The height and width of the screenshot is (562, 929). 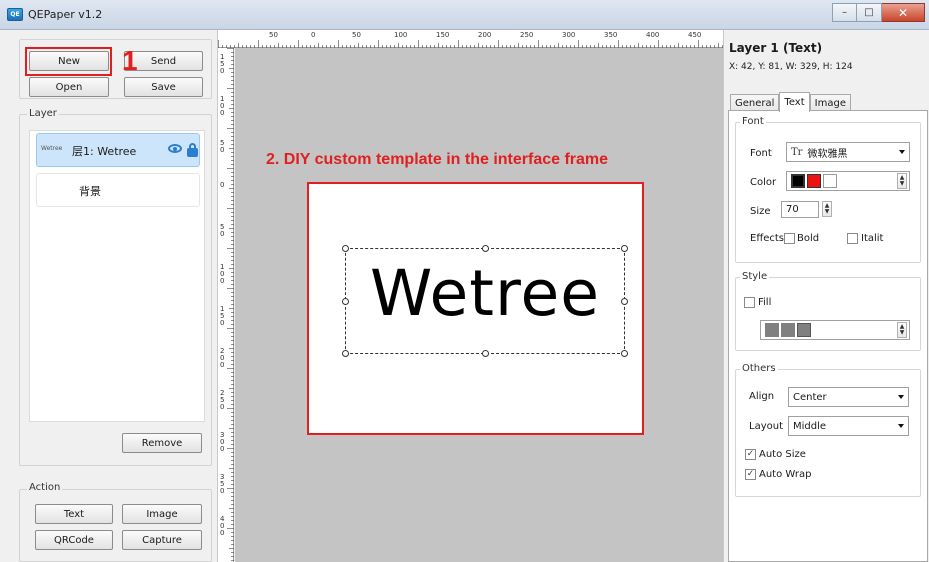 What do you see at coordinates (903, 12) in the screenshot?
I see `close-icon: ✕` at bounding box center [903, 12].